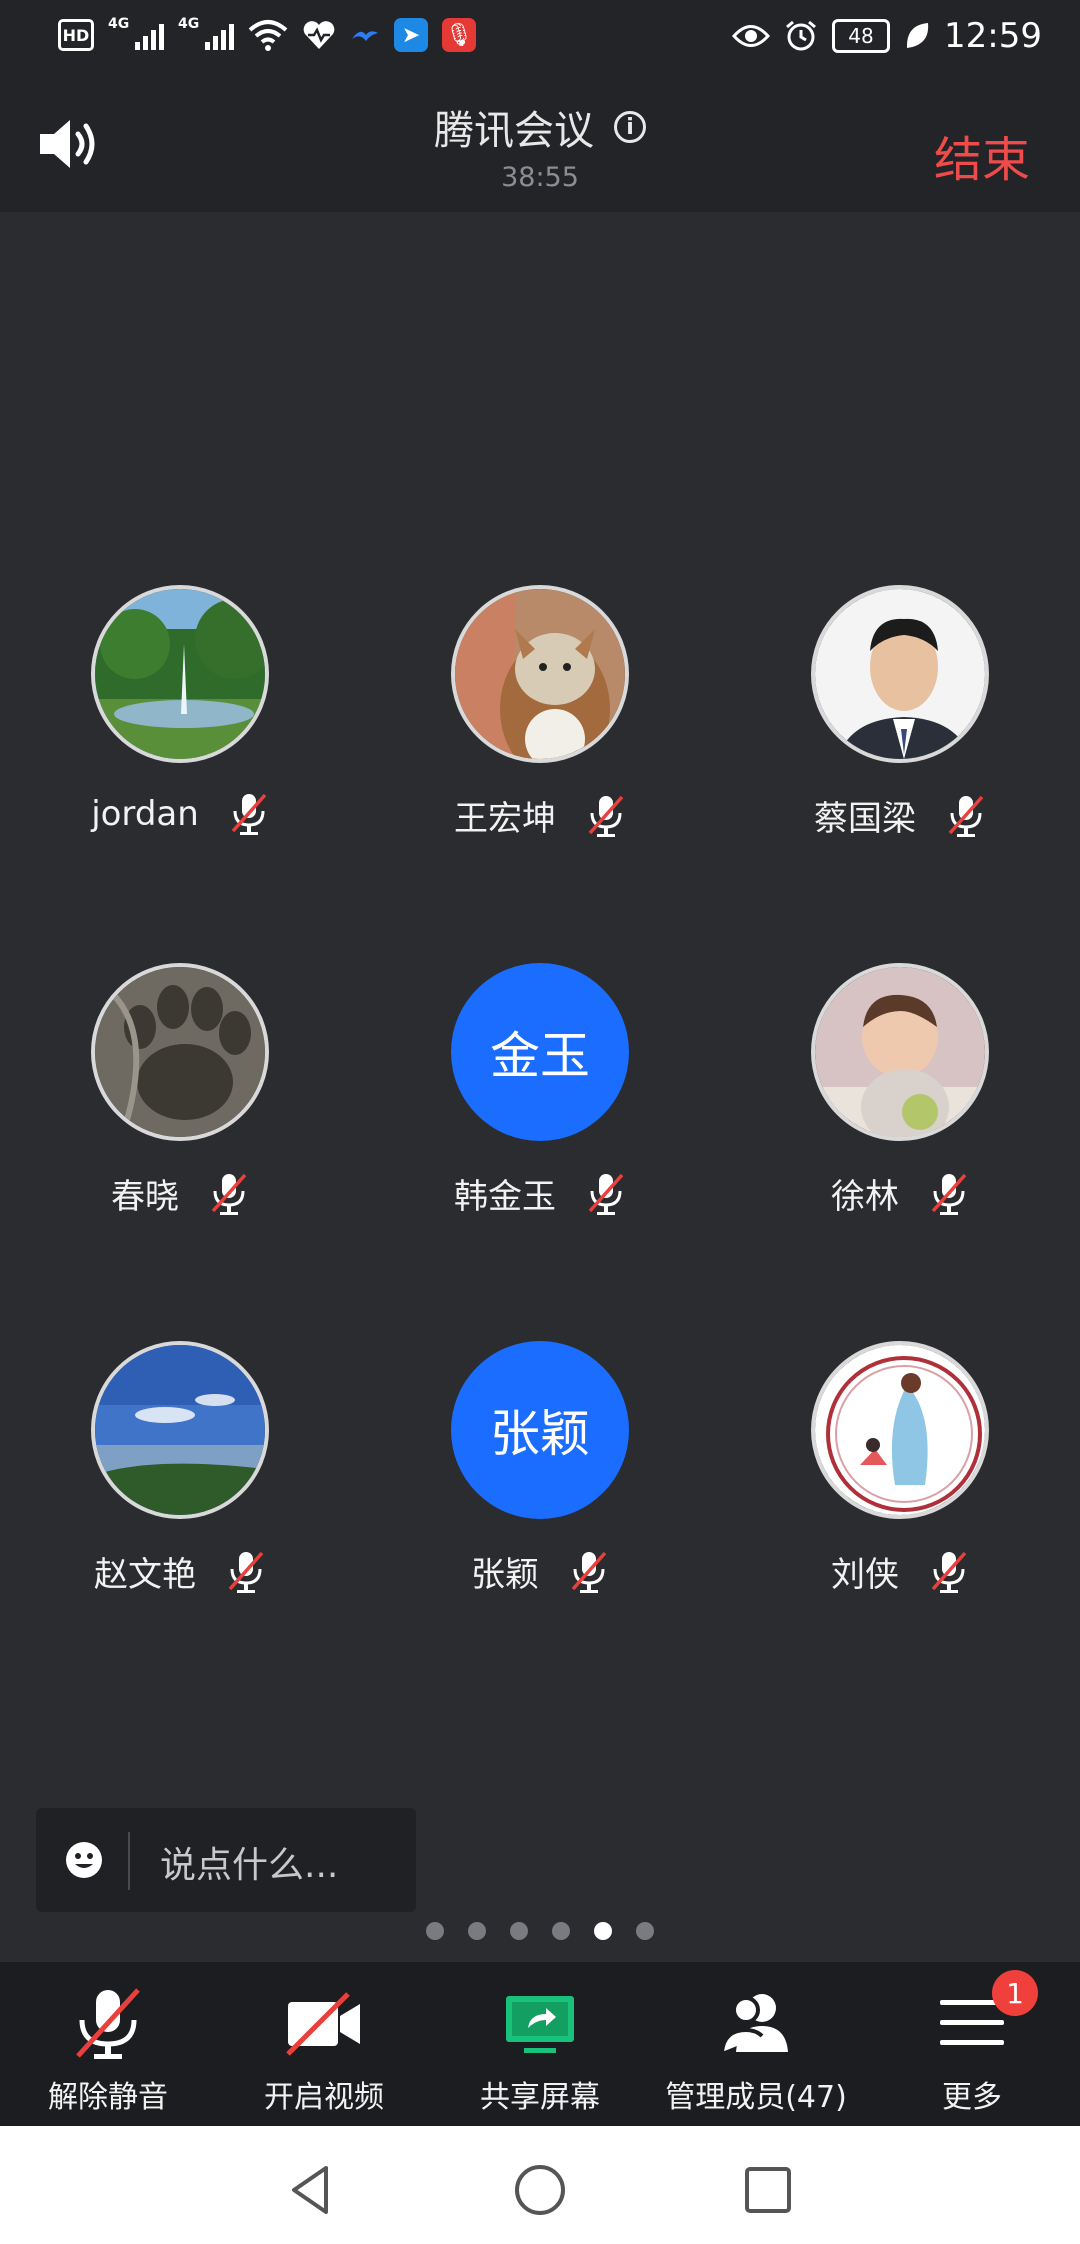  Describe the element at coordinates (756, 2097) in the screenshot. I see `manage-members-label: 管理成员(47)` at that location.